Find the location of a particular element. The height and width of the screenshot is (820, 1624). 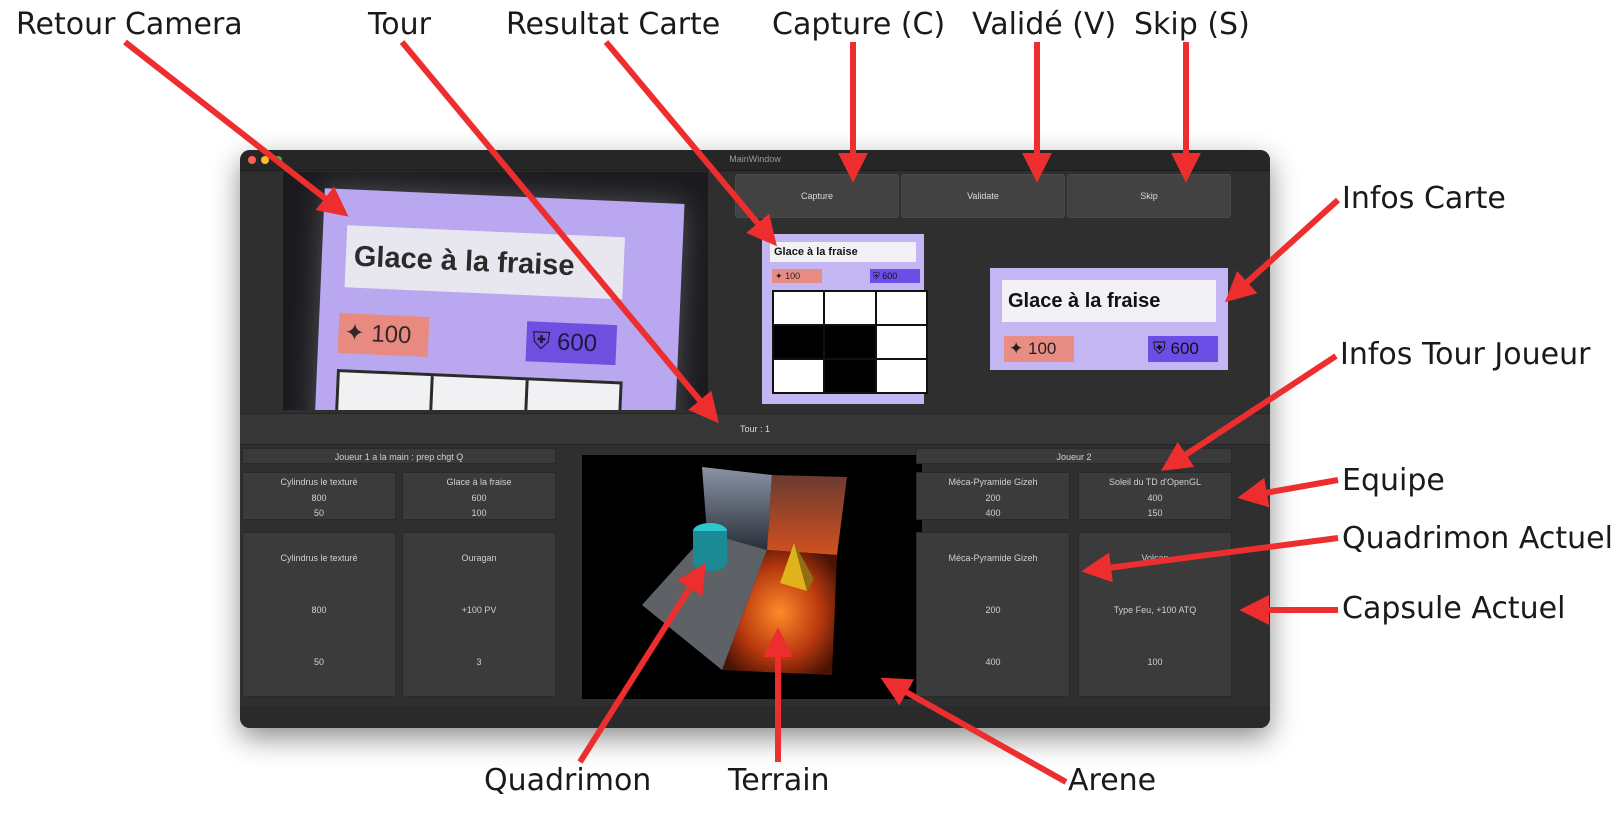

arrow-retour-camera is located at coordinates (236, 128).